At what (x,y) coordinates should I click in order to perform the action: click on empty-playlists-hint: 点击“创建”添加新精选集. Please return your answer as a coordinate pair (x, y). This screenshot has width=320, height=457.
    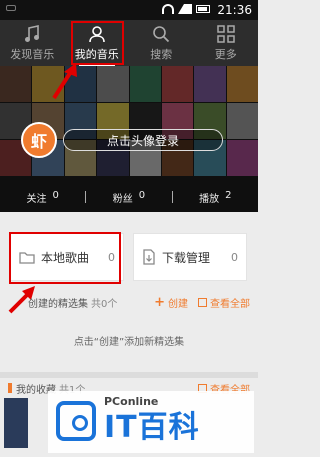
    Looking at the image, I should click on (129, 342).